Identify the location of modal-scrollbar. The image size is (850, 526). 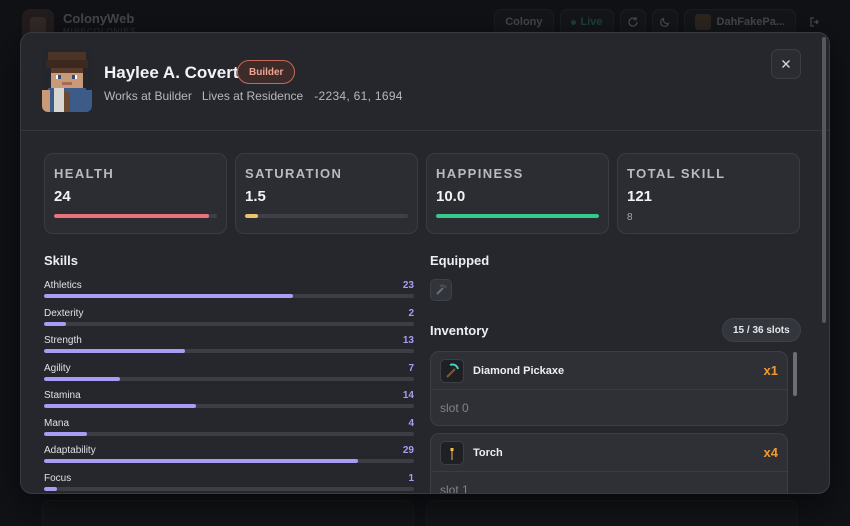
(824, 180).